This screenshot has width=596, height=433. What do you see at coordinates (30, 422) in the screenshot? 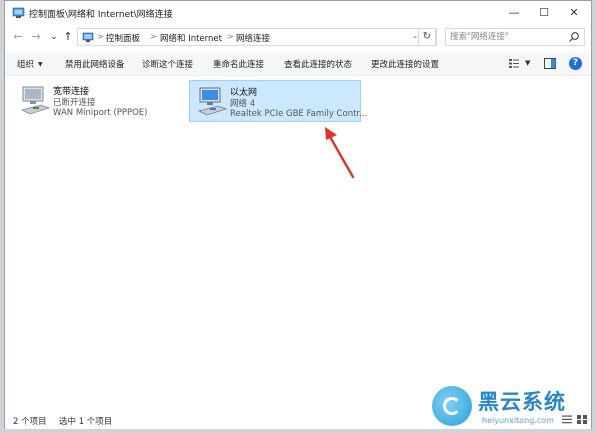
I see `item-count: 2 个项目` at bounding box center [30, 422].